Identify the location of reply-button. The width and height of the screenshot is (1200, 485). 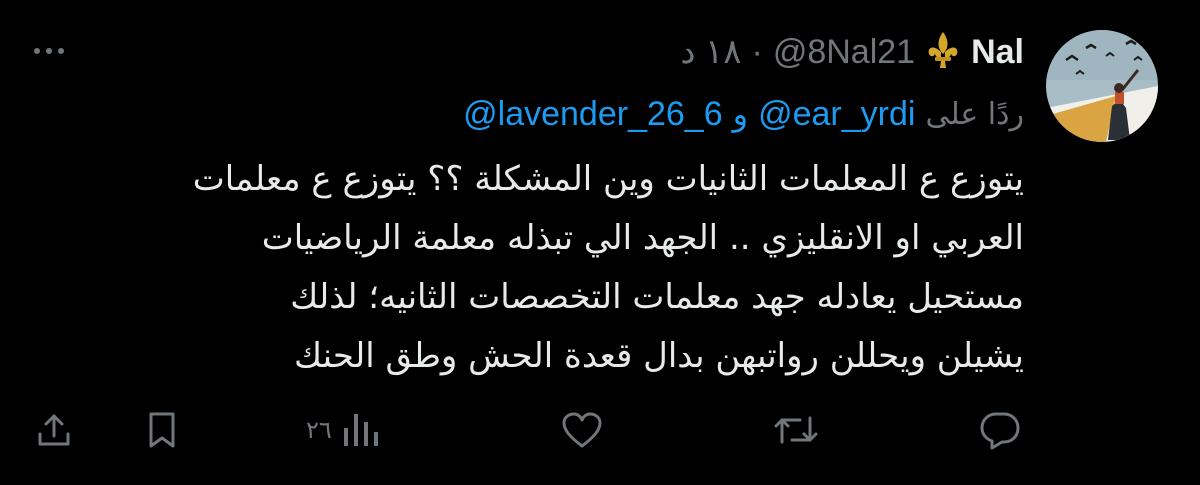
(1000, 430).